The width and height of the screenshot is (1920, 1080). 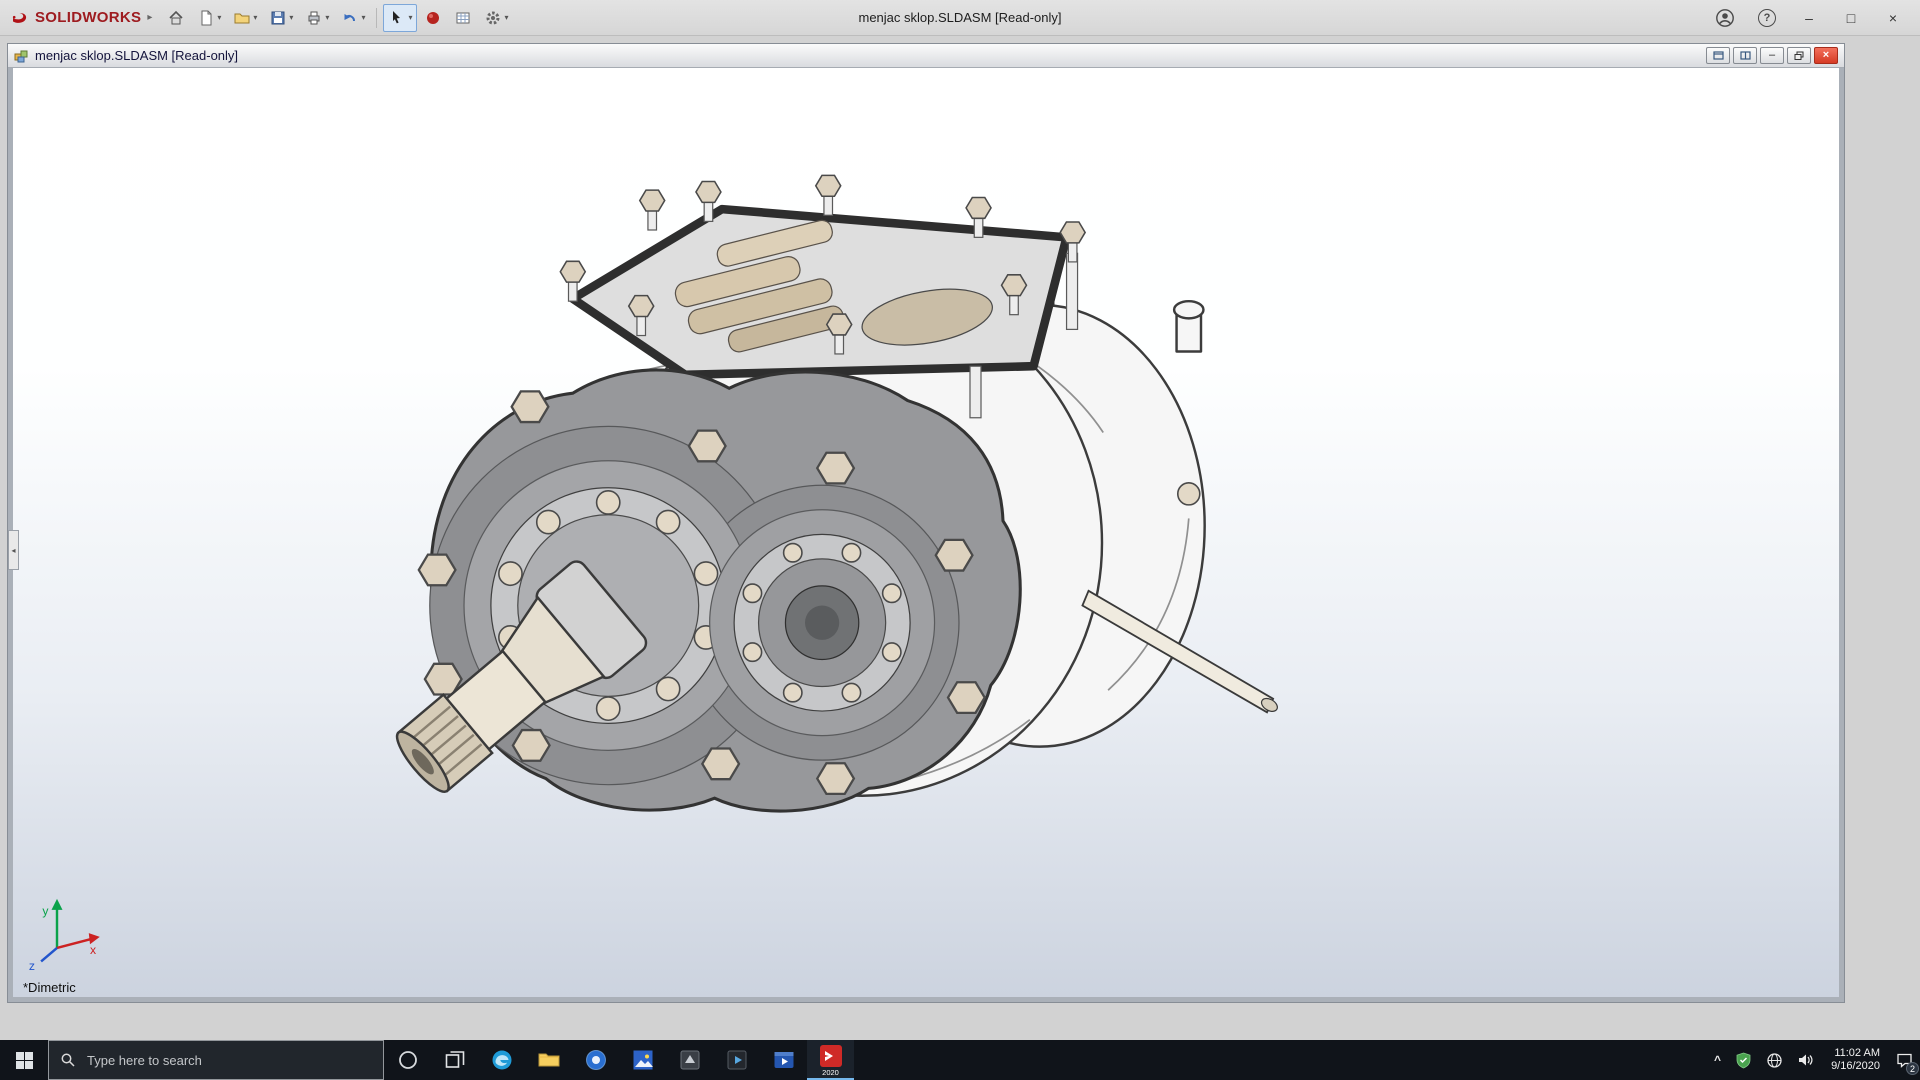 I want to click on select-cursor-icon, so click(x=397, y=16).